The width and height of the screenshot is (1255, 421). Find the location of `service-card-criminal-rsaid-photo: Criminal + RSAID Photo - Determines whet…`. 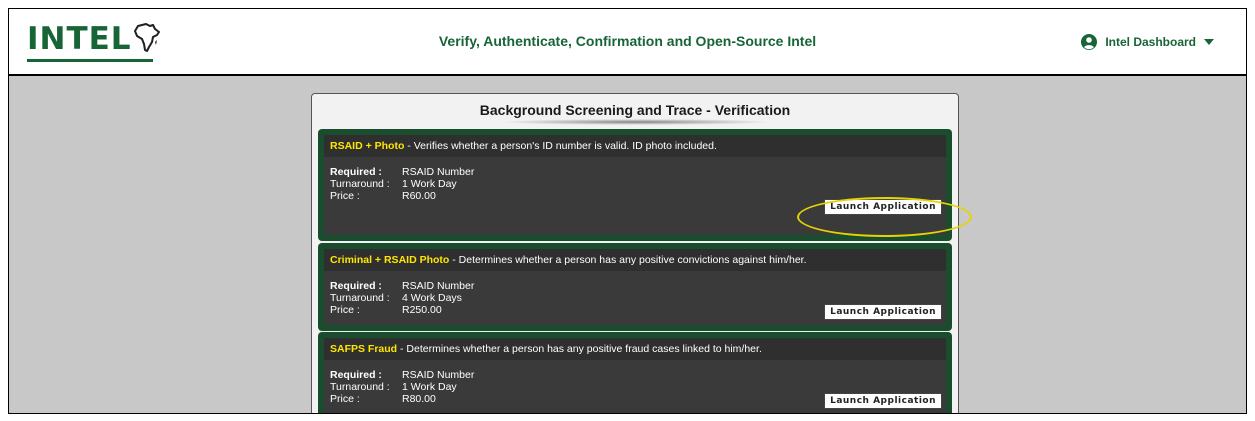

service-card-criminal-rsaid-photo: Criminal + RSAID Photo - Determines whet… is located at coordinates (635, 287).